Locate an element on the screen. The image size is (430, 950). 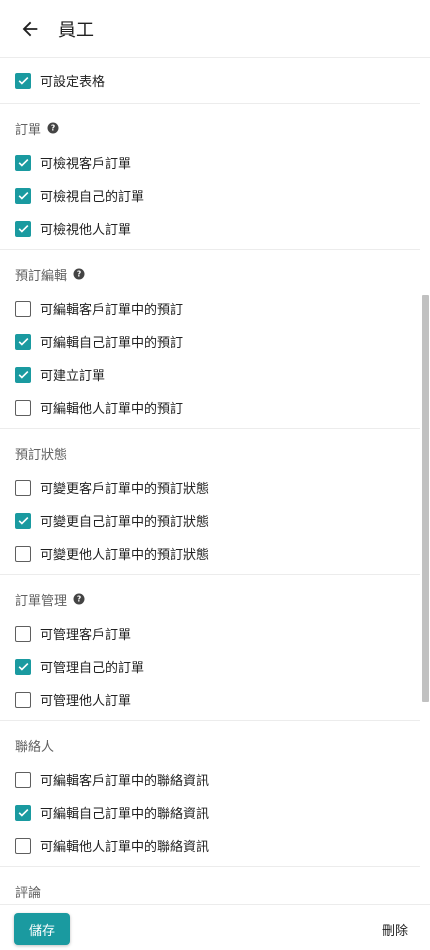
section-title-text: 預訂狀態 is located at coordinates (41, 455).